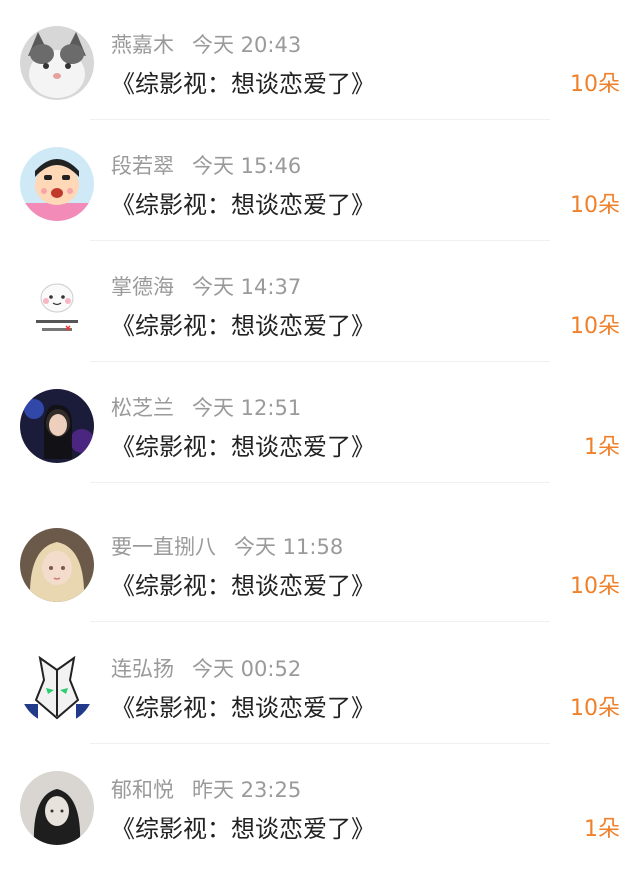  What do you see at coordinates (57, 426) in the screenshot?
I see `girl-photo-avatar-icon` at bounding box center [57, 426].